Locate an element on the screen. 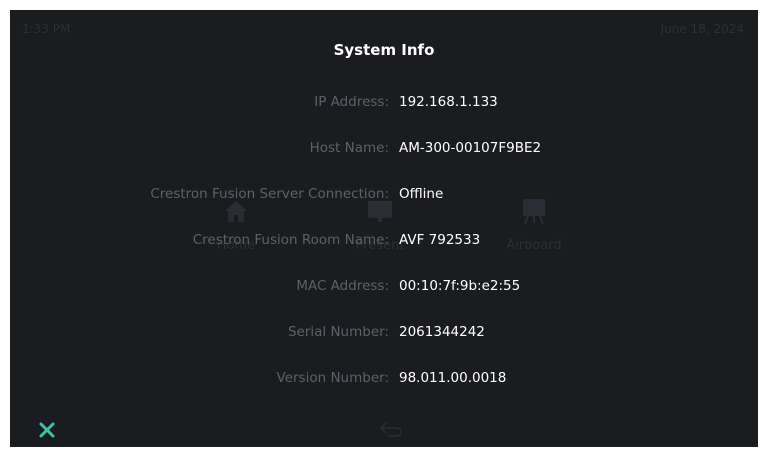  info-row-fusion-room-name: Crestron Fusion Room Name: AVF 792533 is located at coordinates (384, 241).